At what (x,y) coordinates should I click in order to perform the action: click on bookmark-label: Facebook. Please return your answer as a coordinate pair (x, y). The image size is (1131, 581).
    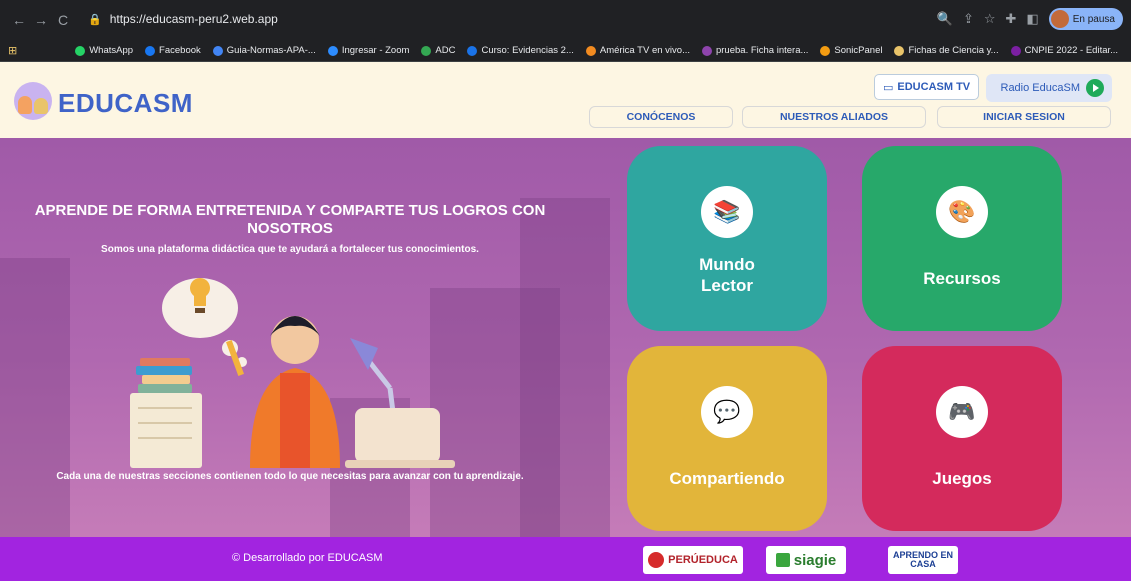
    Looking at the image, I should click on (180, 50).